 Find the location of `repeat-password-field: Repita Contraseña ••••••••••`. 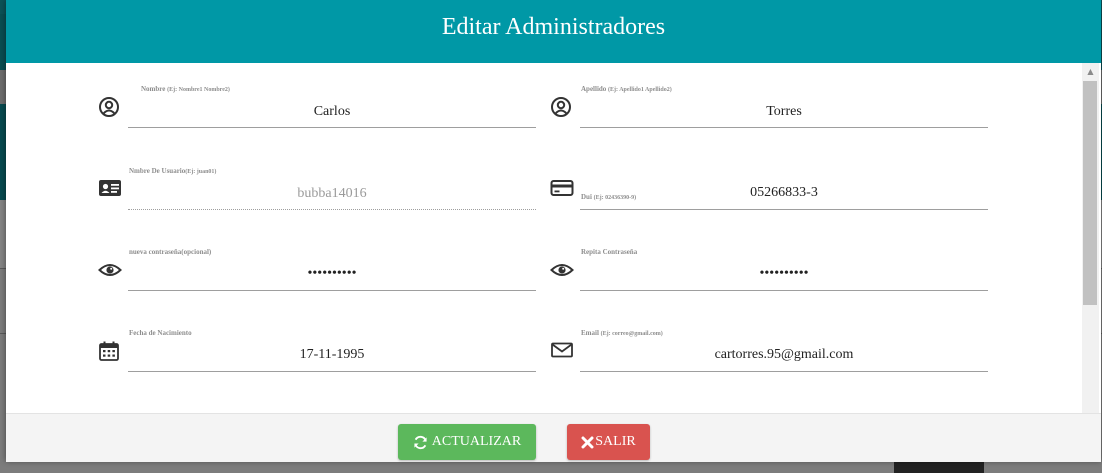

repeat-password-field: Repita Contraseña •••••••••• is located at coordinates (768, 268).